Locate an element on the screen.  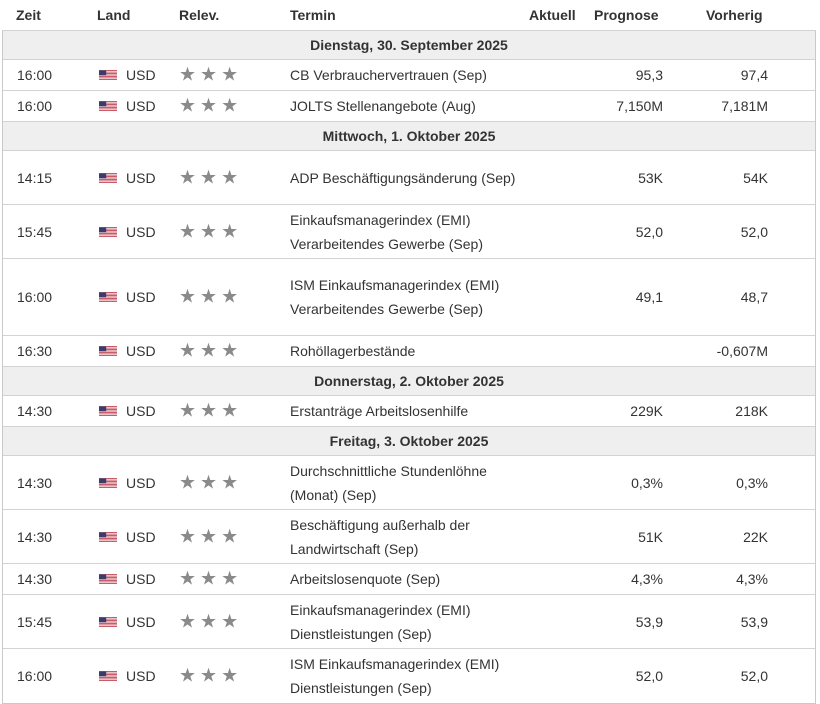
table-row: 16:30 USD ★ ★ ★ Rohöllagerbestände -0,607M is located at coordinates (409, 351).